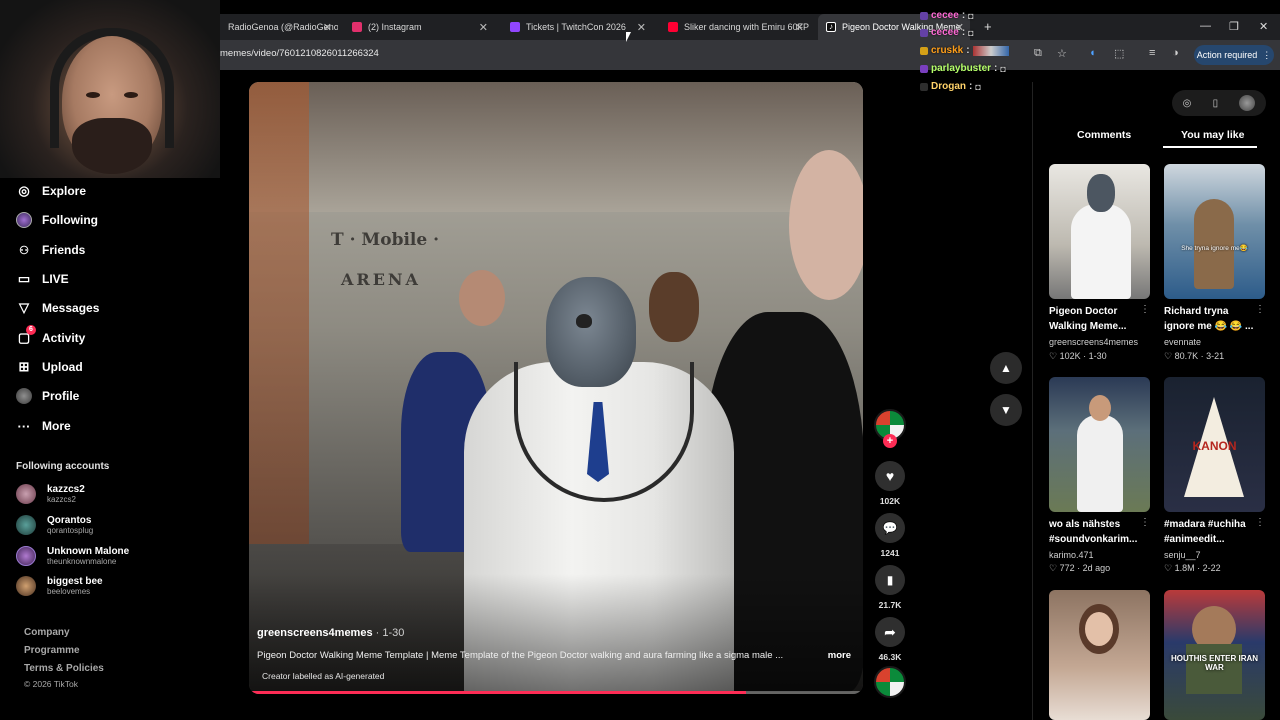 This screenshot has width=1280, height=720. Describe the element at coordinates (52, 650) in the screenshot. I see `footer-programme-link: Programme` at that location.